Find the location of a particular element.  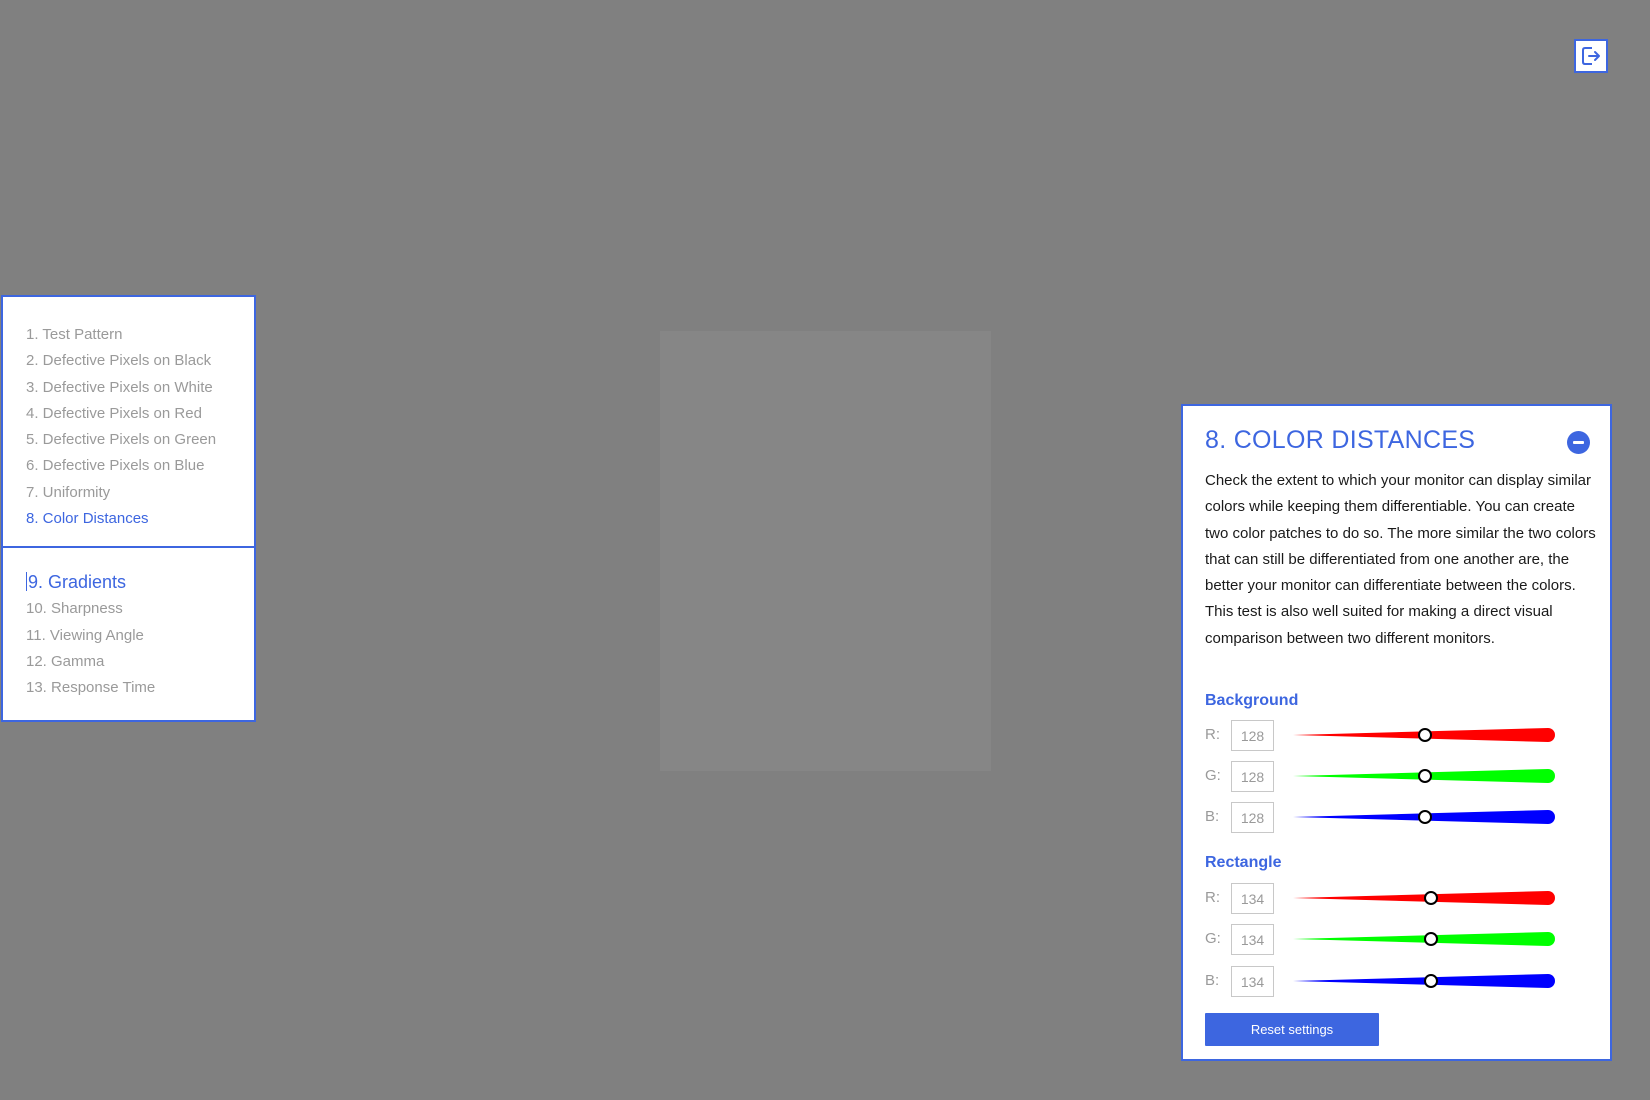

rectangle-blue-row: B: is located at coordinates (1395, 982).